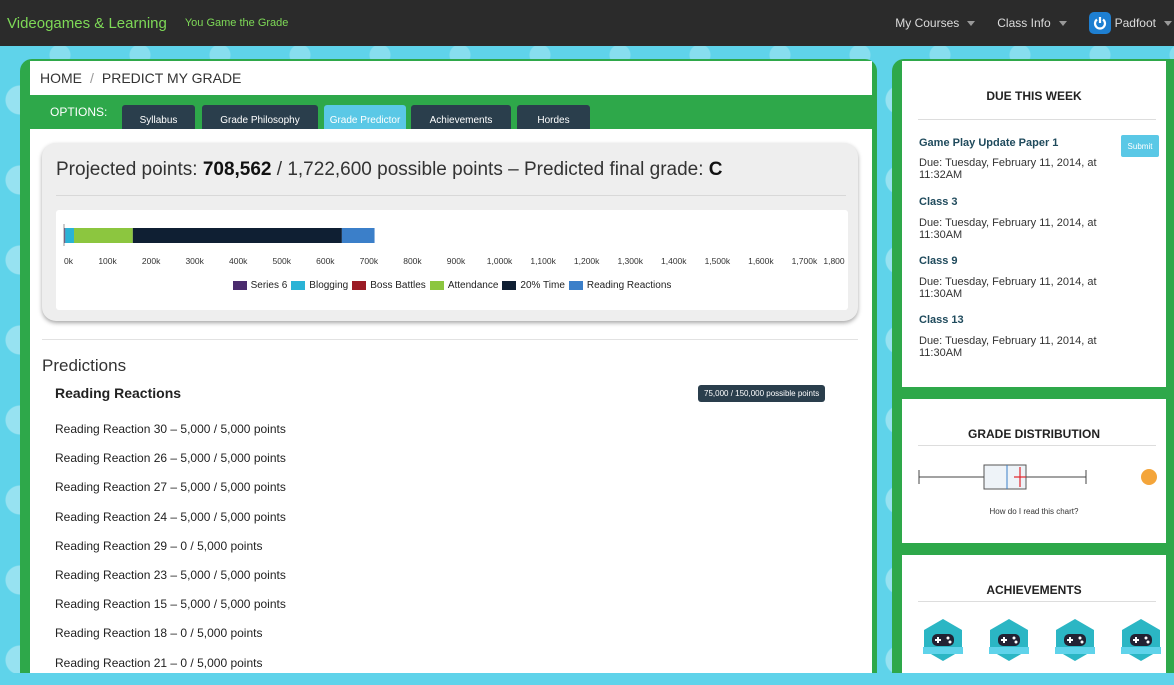  What do you see at coordinates (282, 261) in the screenshot?
I see `x-tick-label: 500k` at bounding box center [282, 261].